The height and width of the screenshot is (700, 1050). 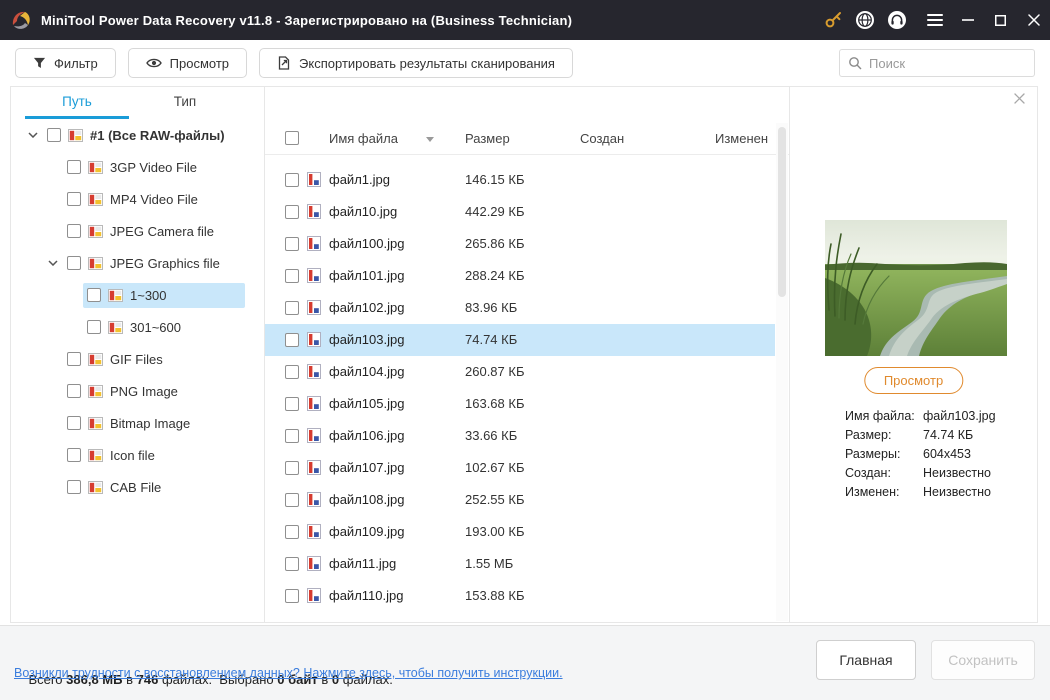 I want to click on file-name: файл106.jpg, so click(x=367, y=435).